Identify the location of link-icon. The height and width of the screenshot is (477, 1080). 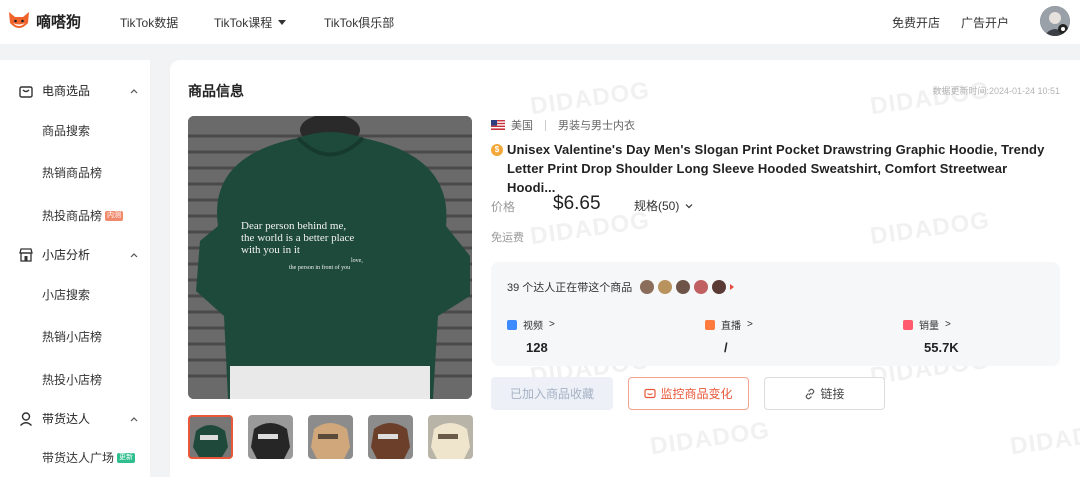
(810, 393).